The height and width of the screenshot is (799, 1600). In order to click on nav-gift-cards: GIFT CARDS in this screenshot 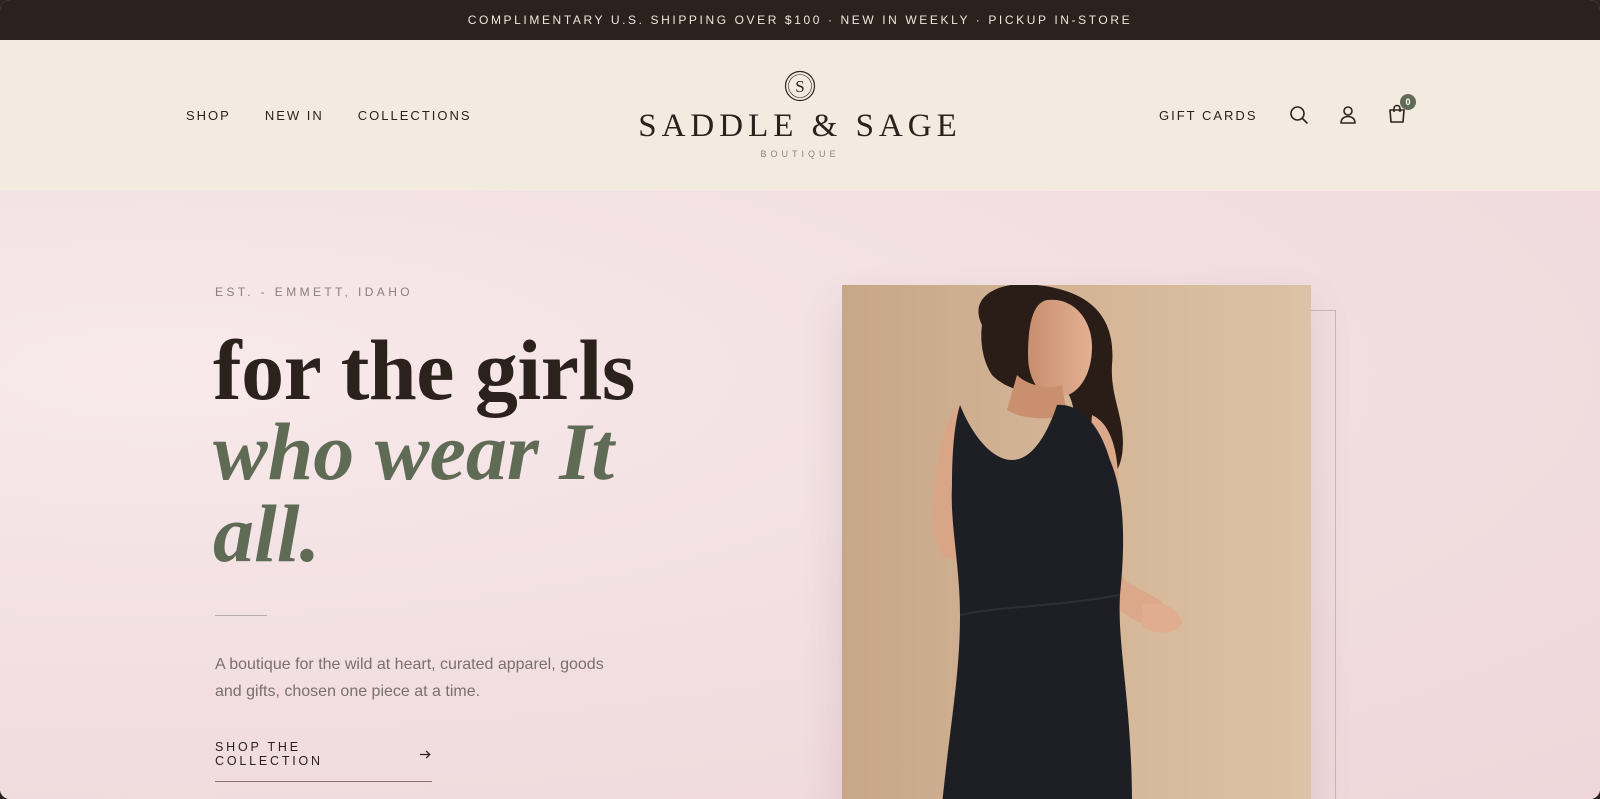, I will do `click(1208, 115)`.